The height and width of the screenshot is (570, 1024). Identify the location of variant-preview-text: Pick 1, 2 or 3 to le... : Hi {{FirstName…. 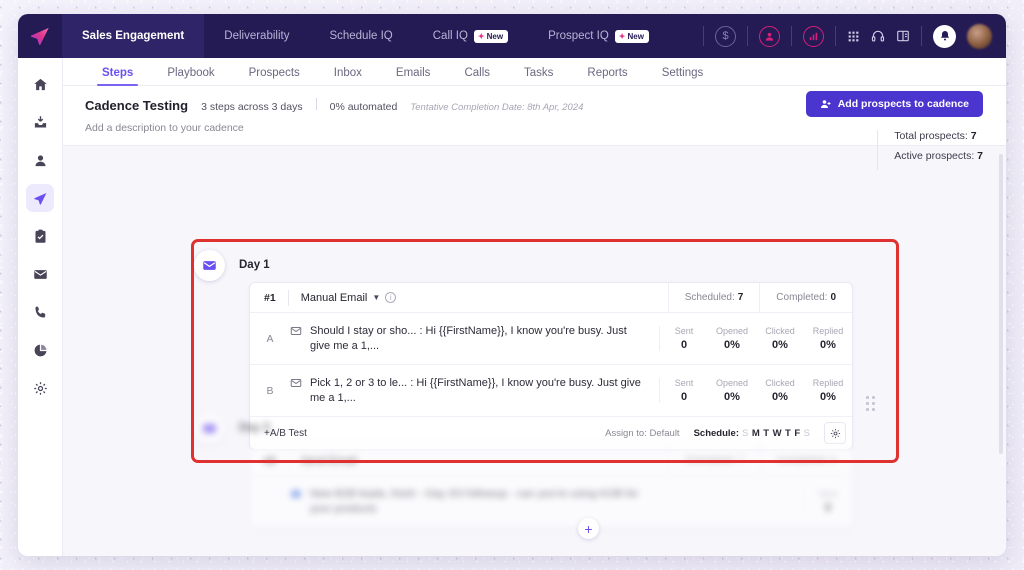
(479, 391).